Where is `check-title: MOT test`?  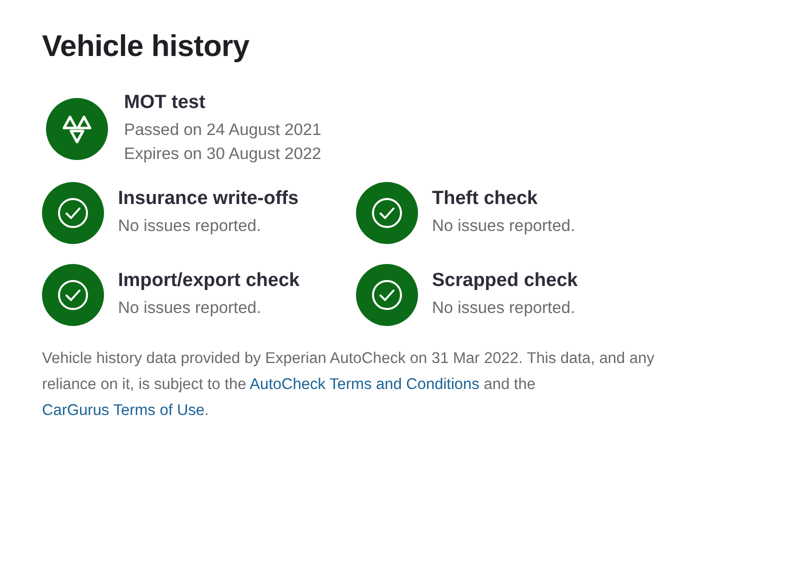
check-title: MOT test is located at coordinates (165, 103).